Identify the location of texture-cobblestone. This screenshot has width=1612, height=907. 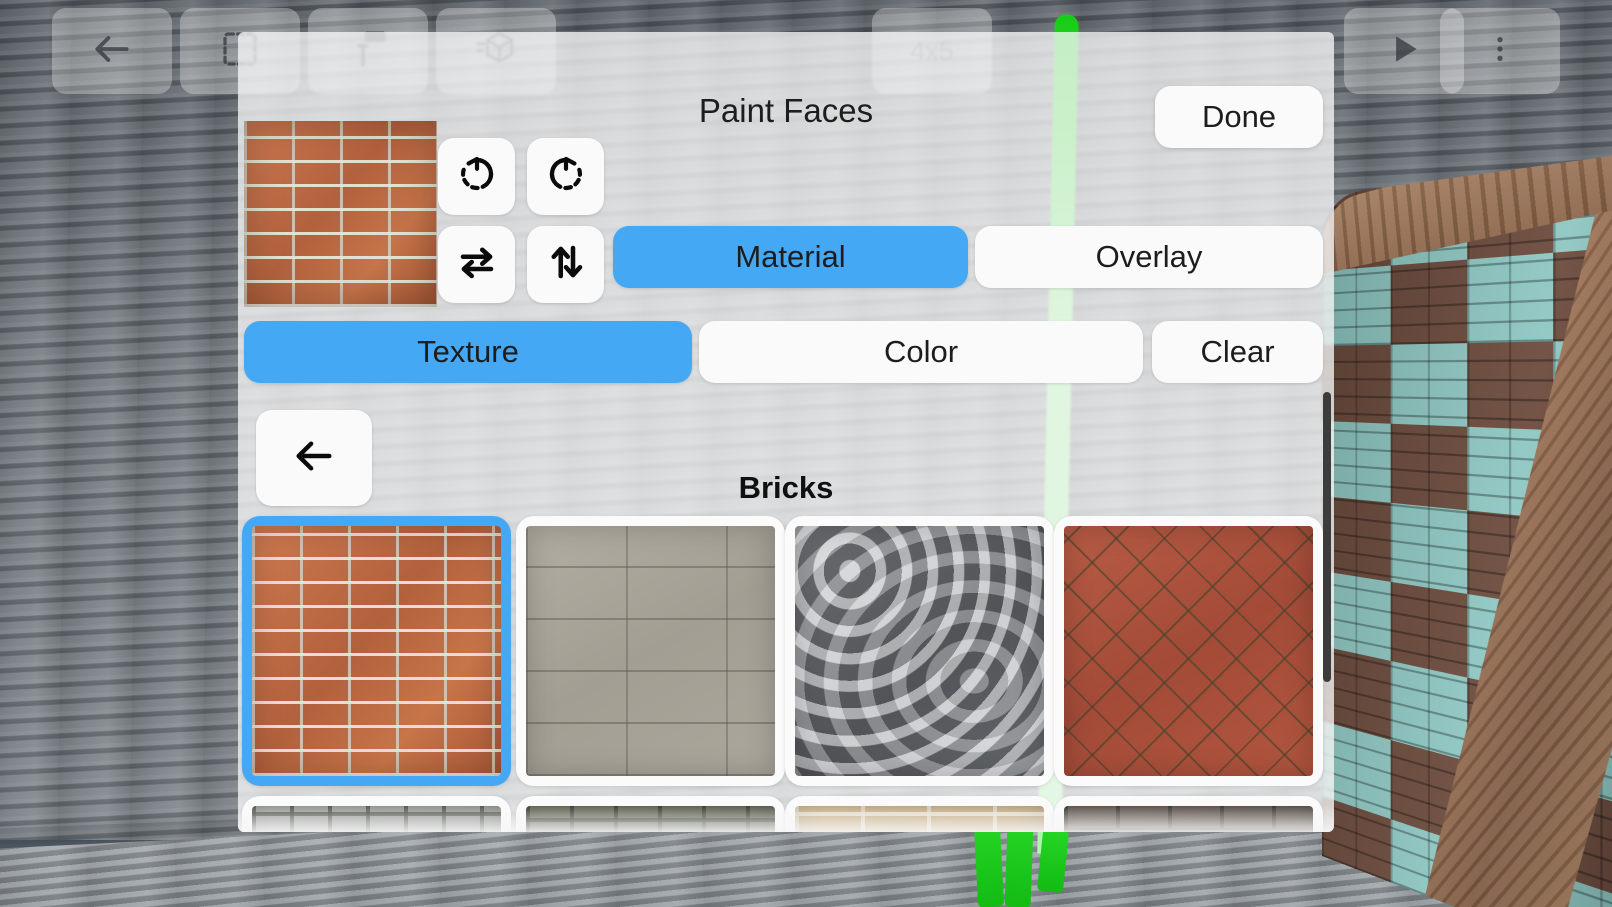
(376, 814).